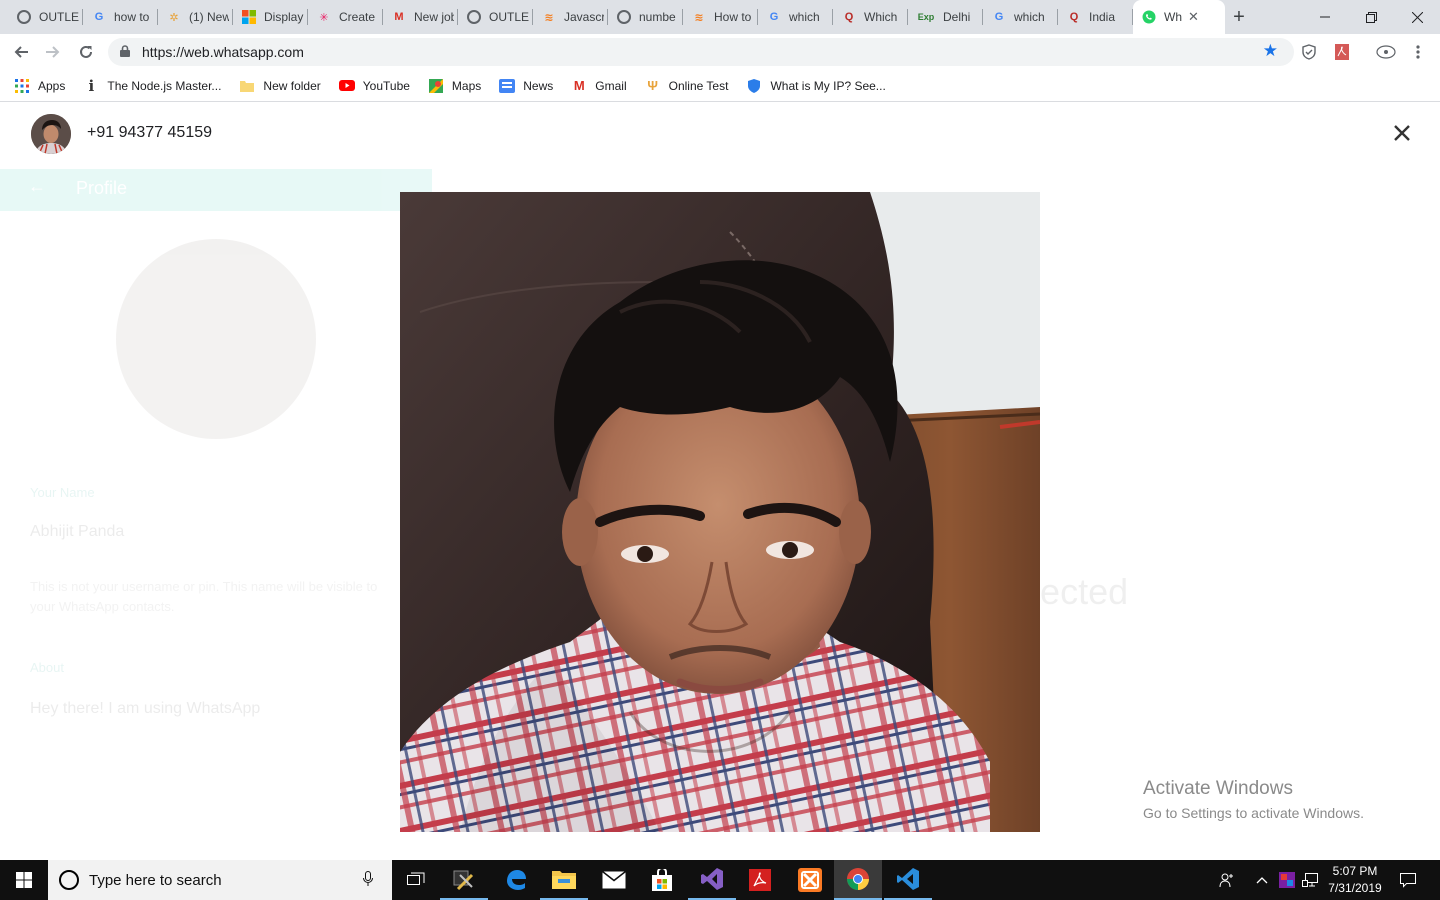  I want to click on bookmark-folder: New folder, so click(280, 86).